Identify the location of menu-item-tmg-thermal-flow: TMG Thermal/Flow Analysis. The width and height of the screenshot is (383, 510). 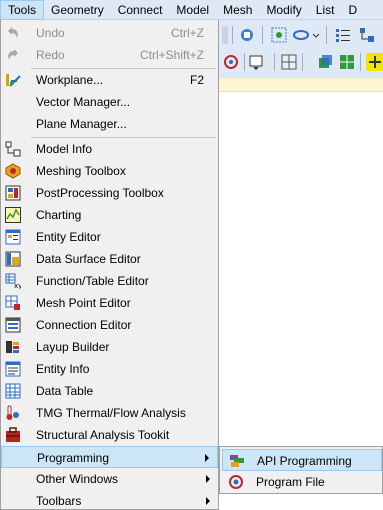
(109, 413).